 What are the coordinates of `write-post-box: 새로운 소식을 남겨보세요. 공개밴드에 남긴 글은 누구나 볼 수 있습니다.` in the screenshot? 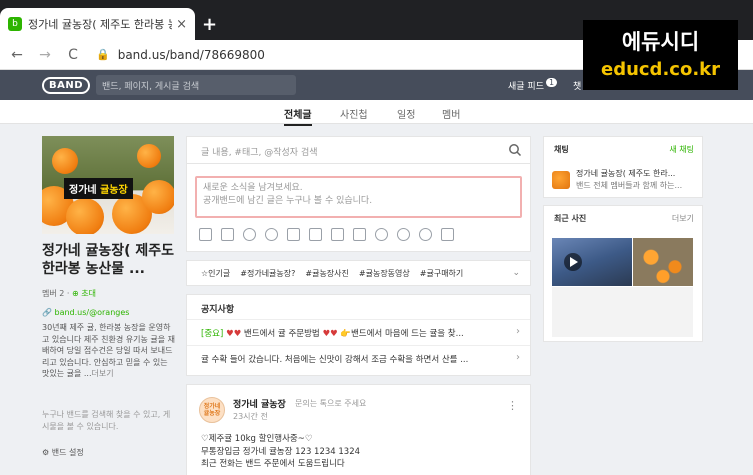 It's located at (358, 208).